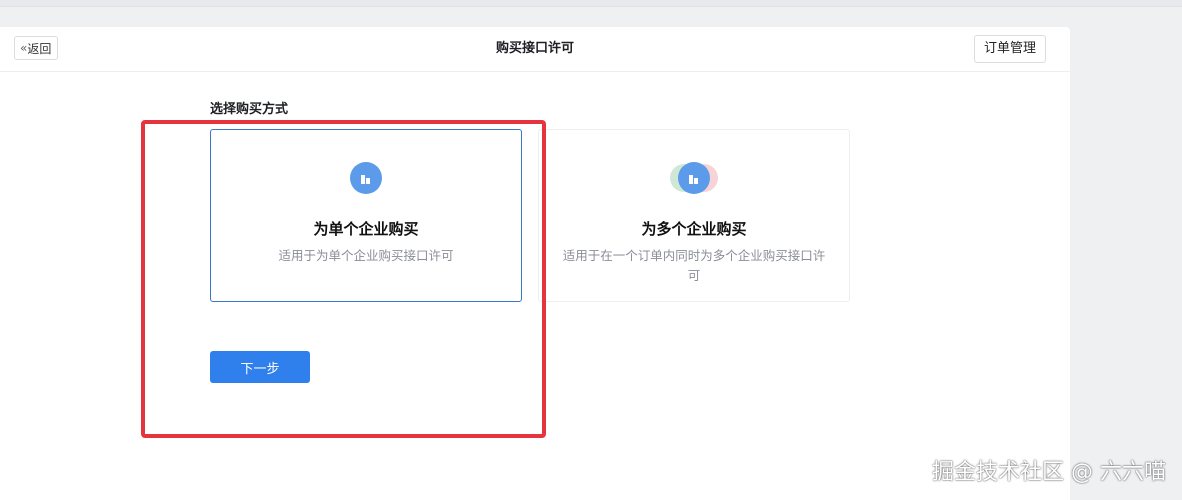 This screenshot has width=1182, height=500. I want to click on option-description: 适用于在一个订单内同时为多个企业购买接口许可, so click(694, 265).